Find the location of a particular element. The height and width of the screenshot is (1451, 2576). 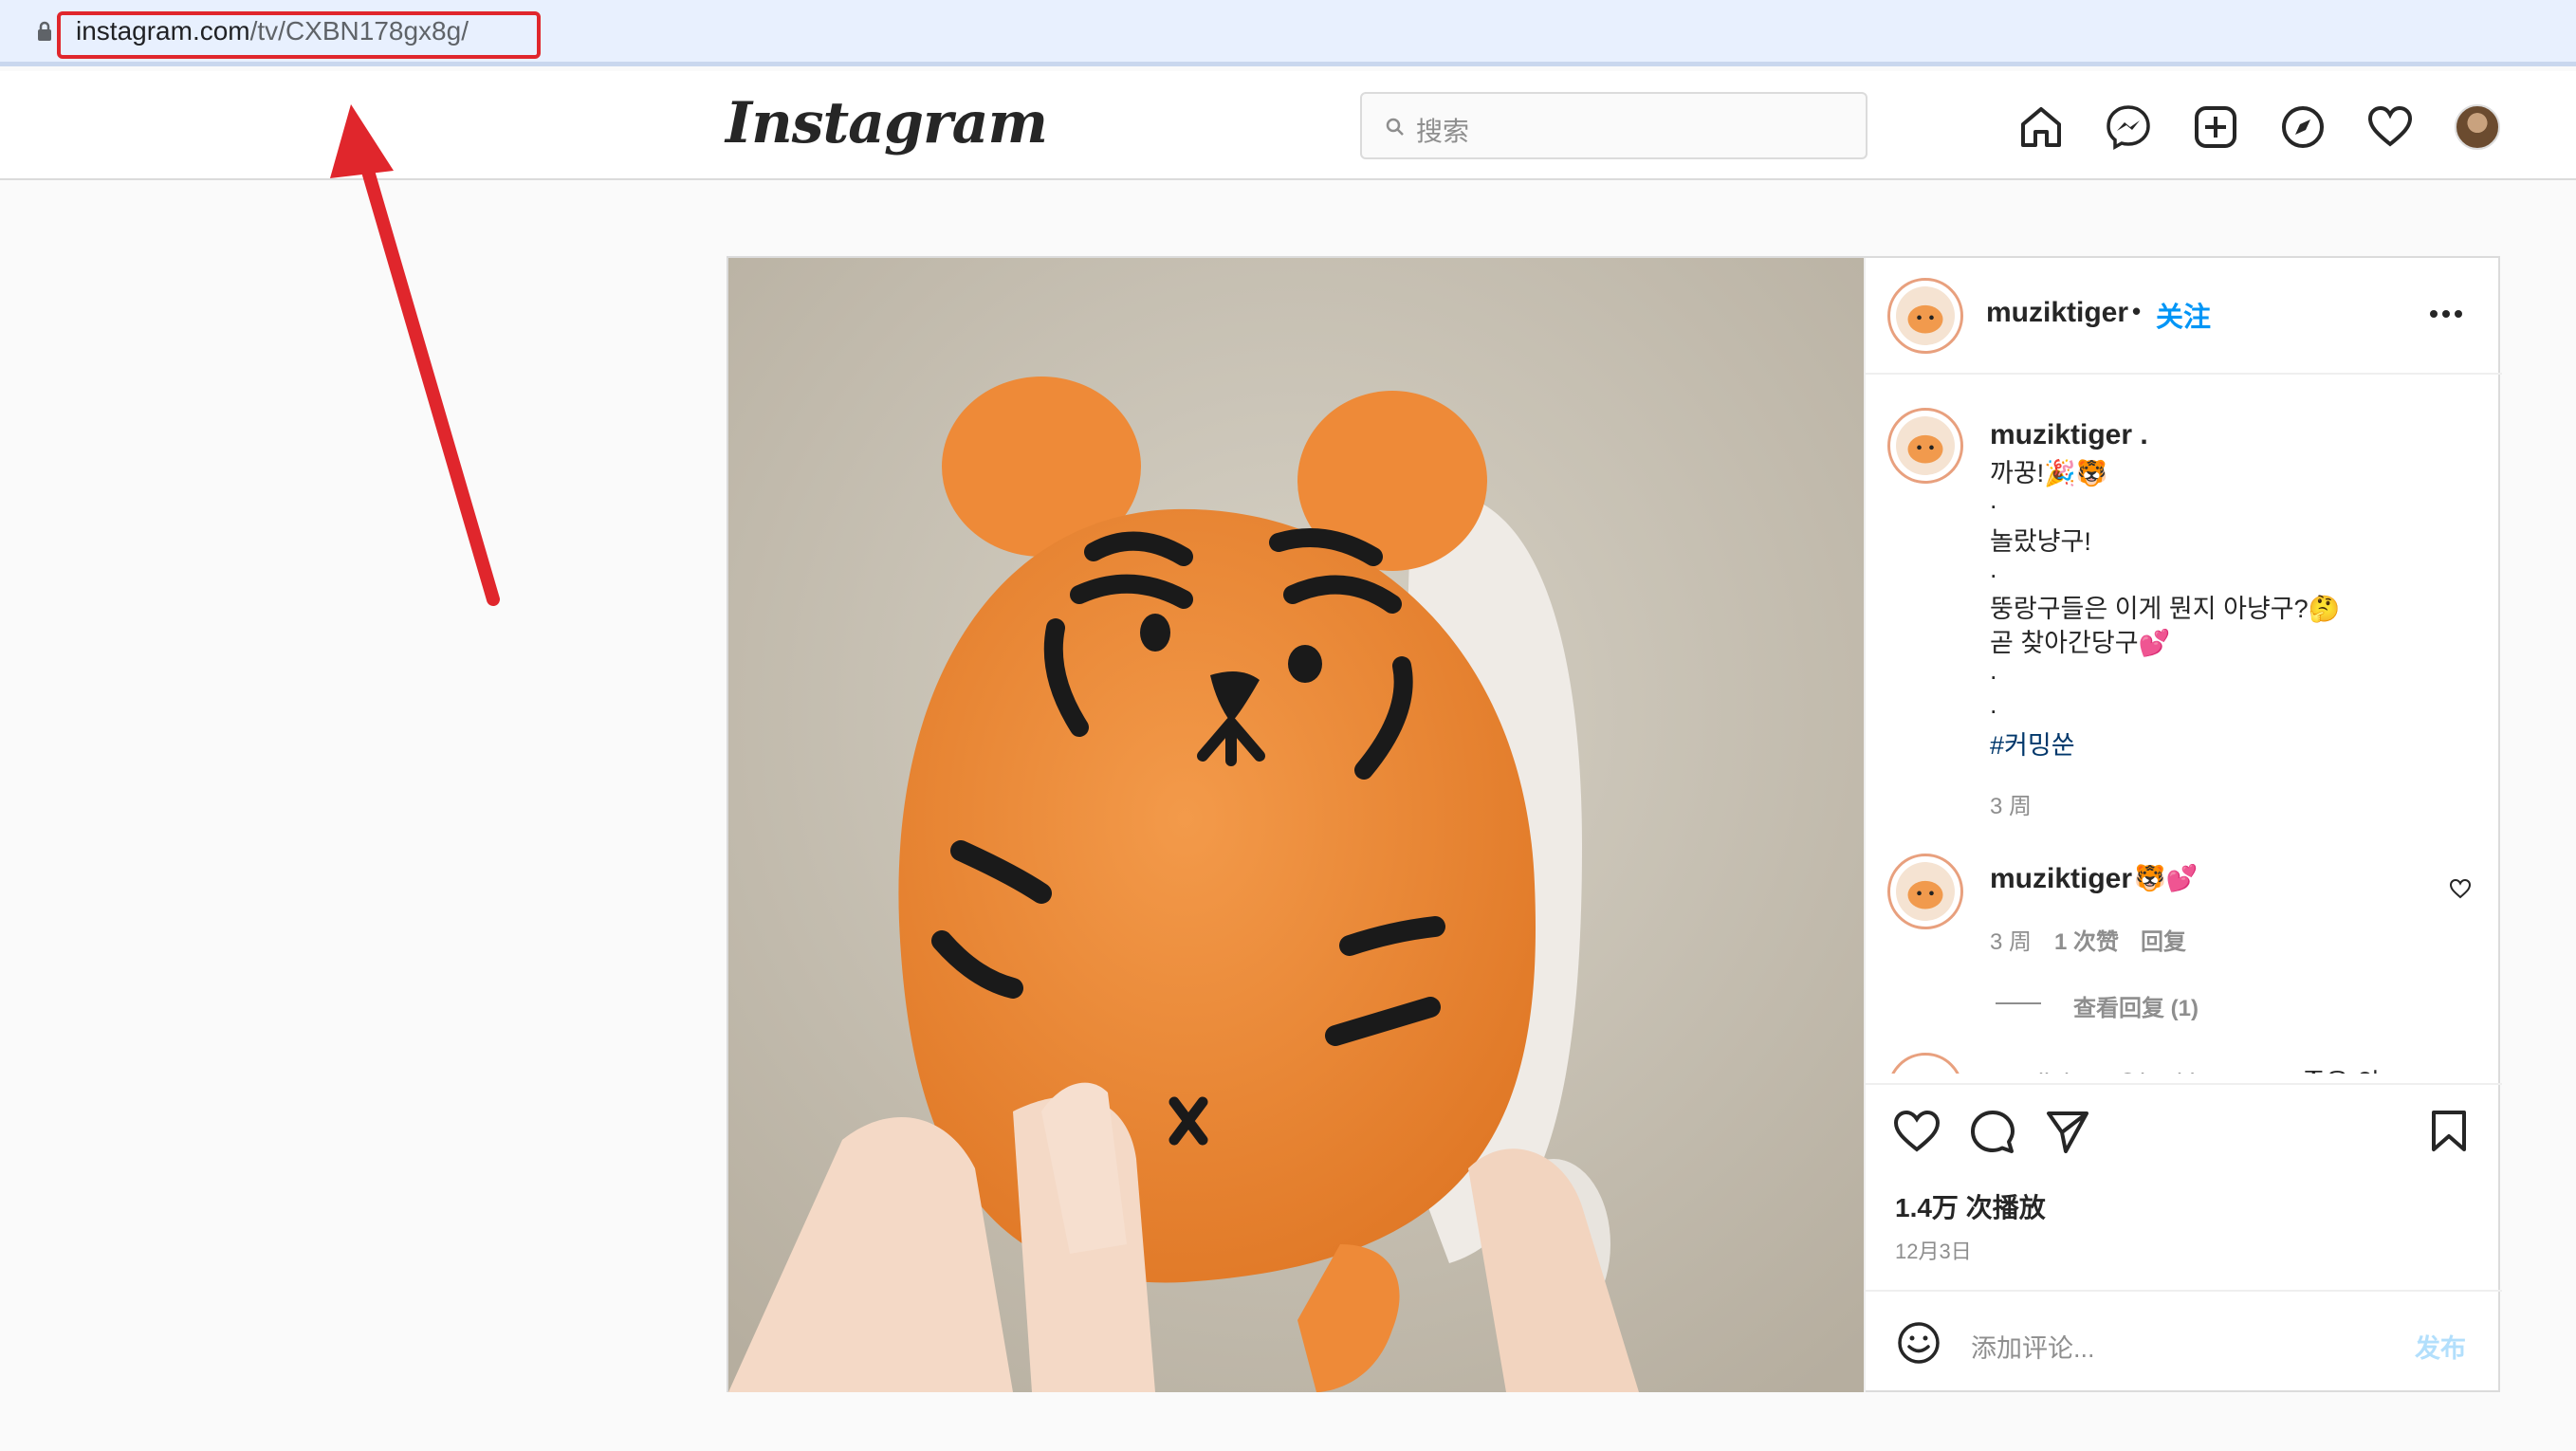

comment-text: 🐯💕 is located at coordinates (2166, 878).